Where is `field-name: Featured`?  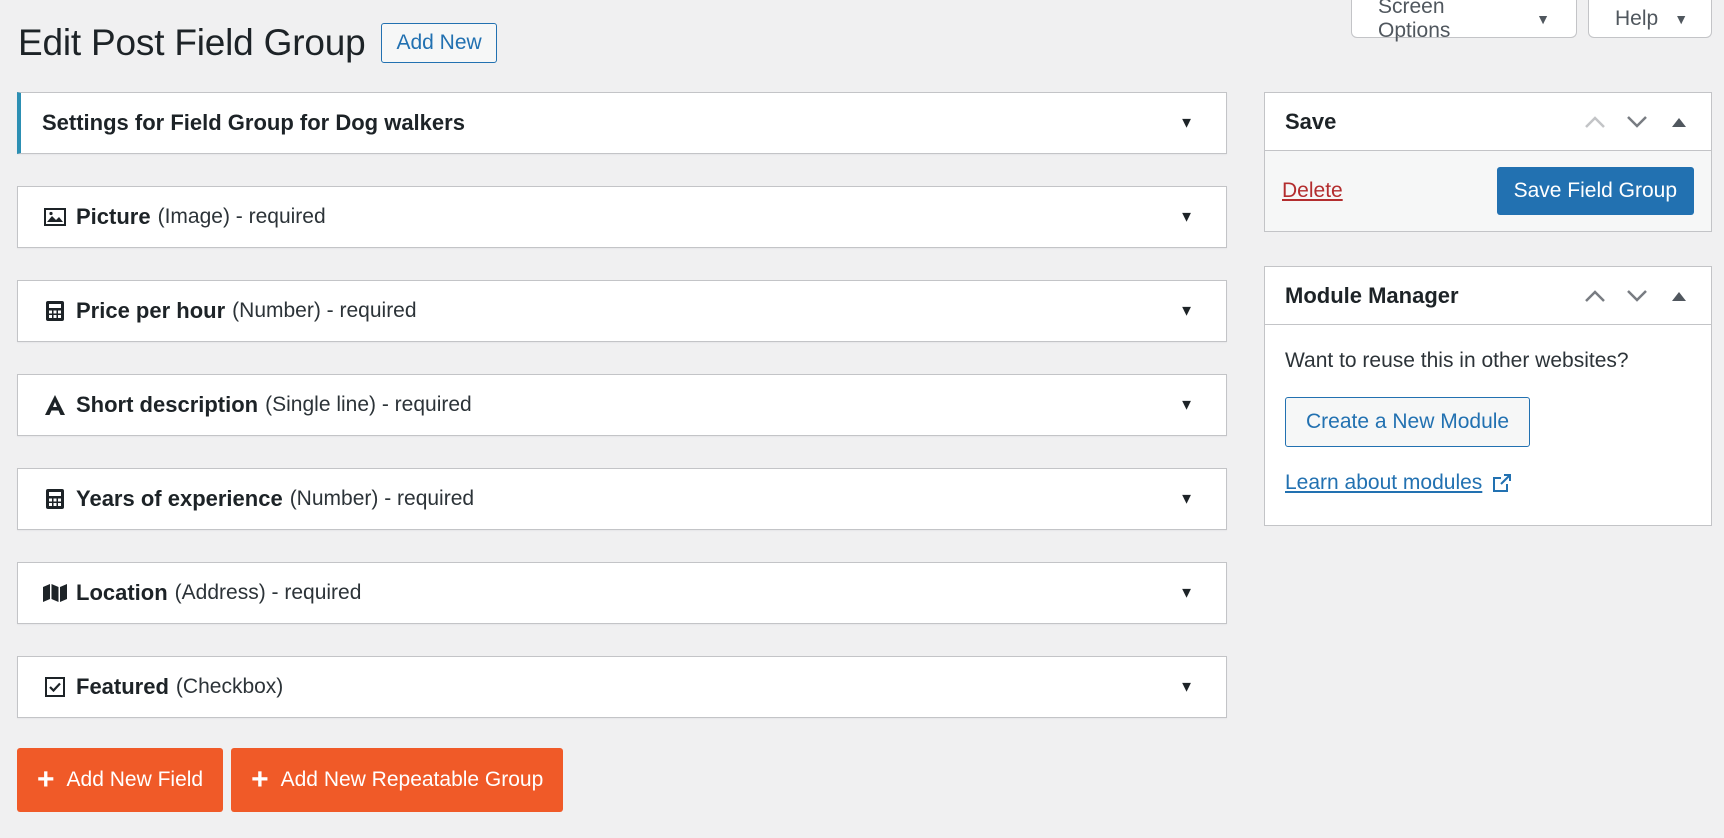 field-name: Featured is located at coordinates (122, 686).